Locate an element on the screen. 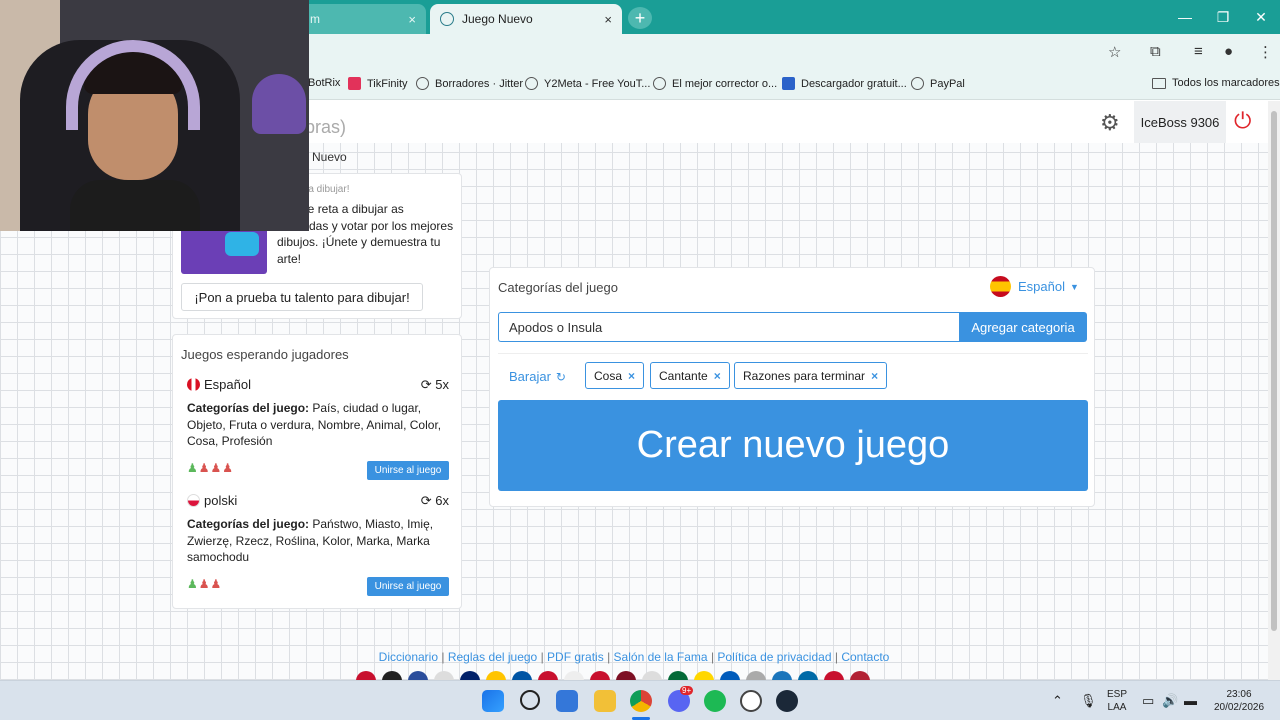  footer-link-pdf: PDF gratis is located at coordinates (575, 657).